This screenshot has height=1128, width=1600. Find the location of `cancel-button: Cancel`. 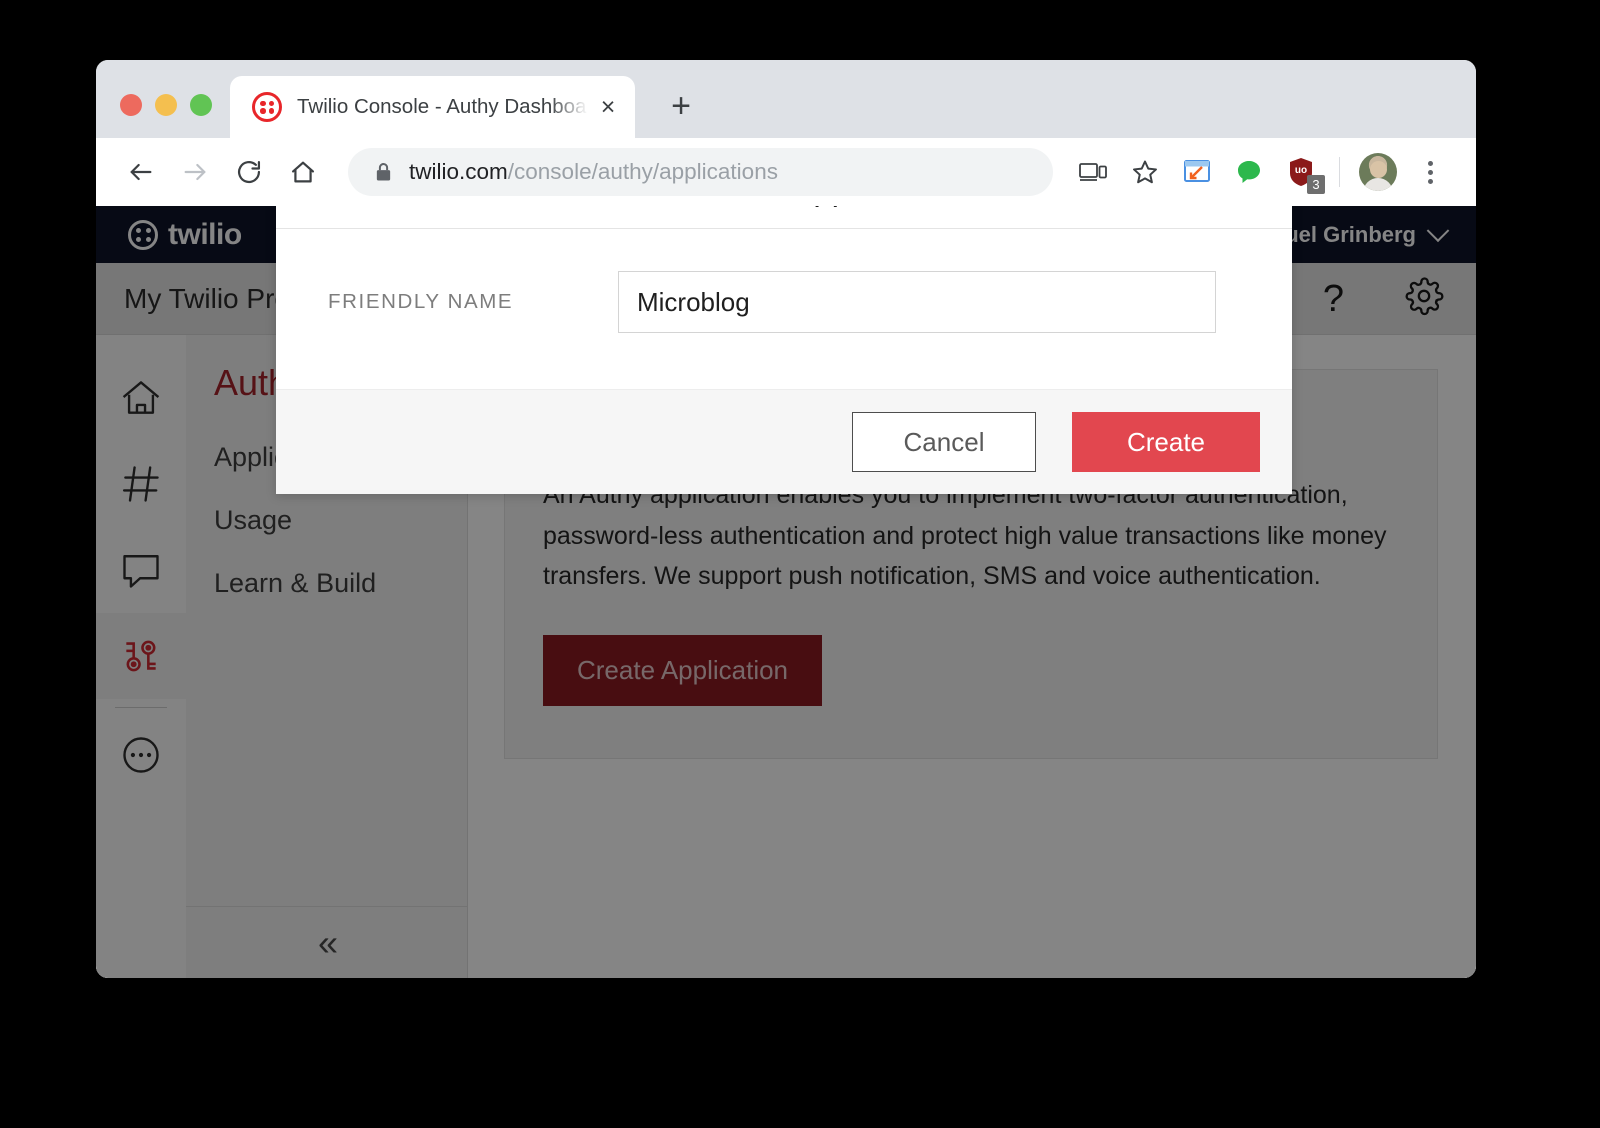

cancel-button: Cancel is located at coordinates (944, 442).